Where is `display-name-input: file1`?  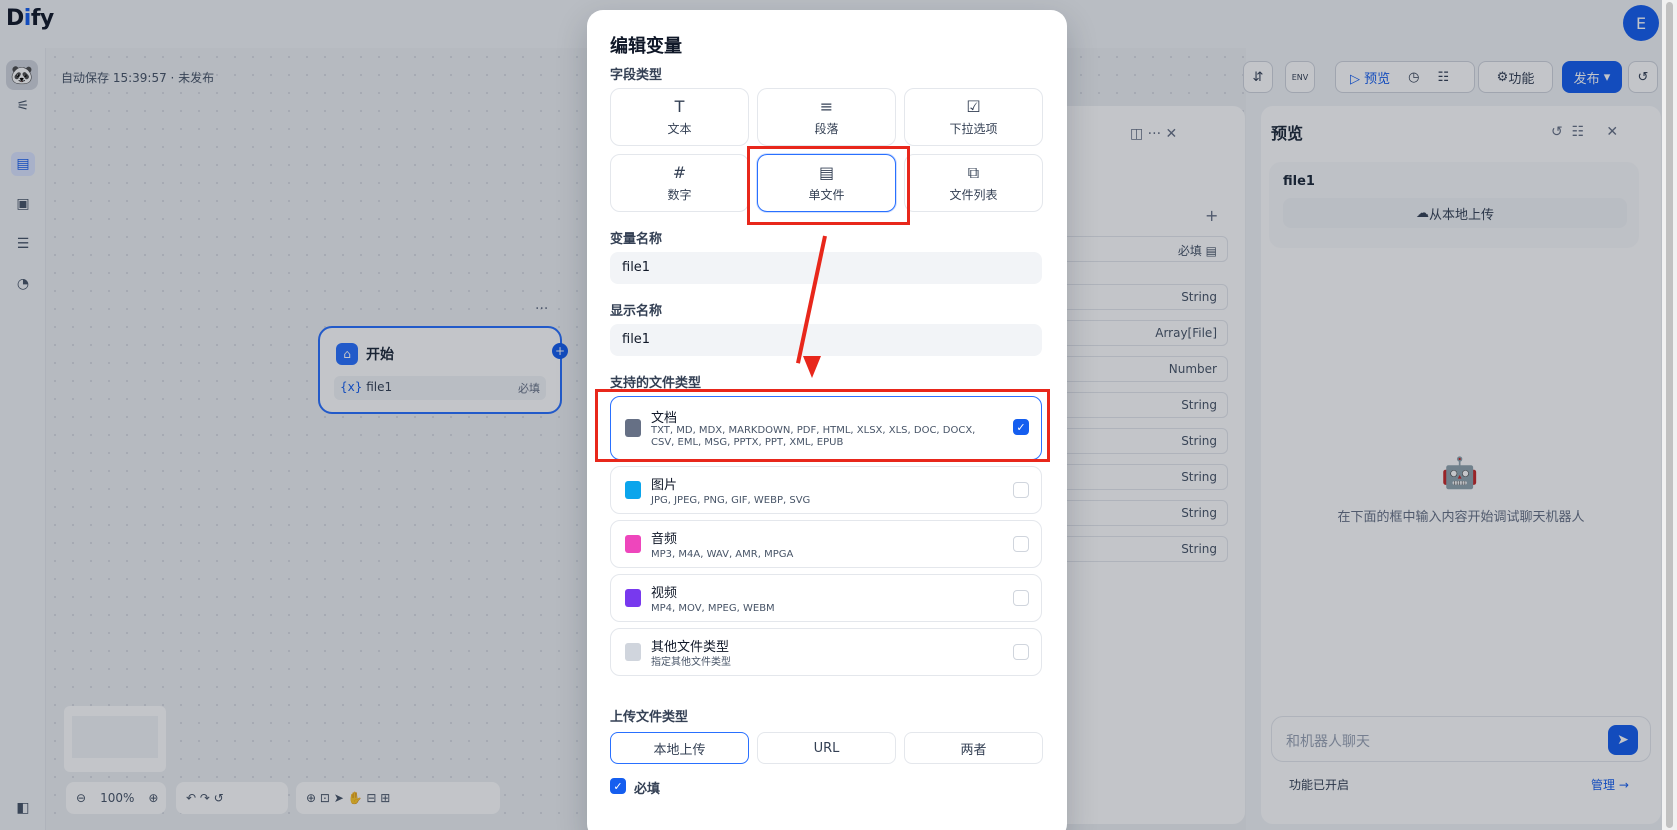 display-name-input: file1 is located at coordinates (826, 340).